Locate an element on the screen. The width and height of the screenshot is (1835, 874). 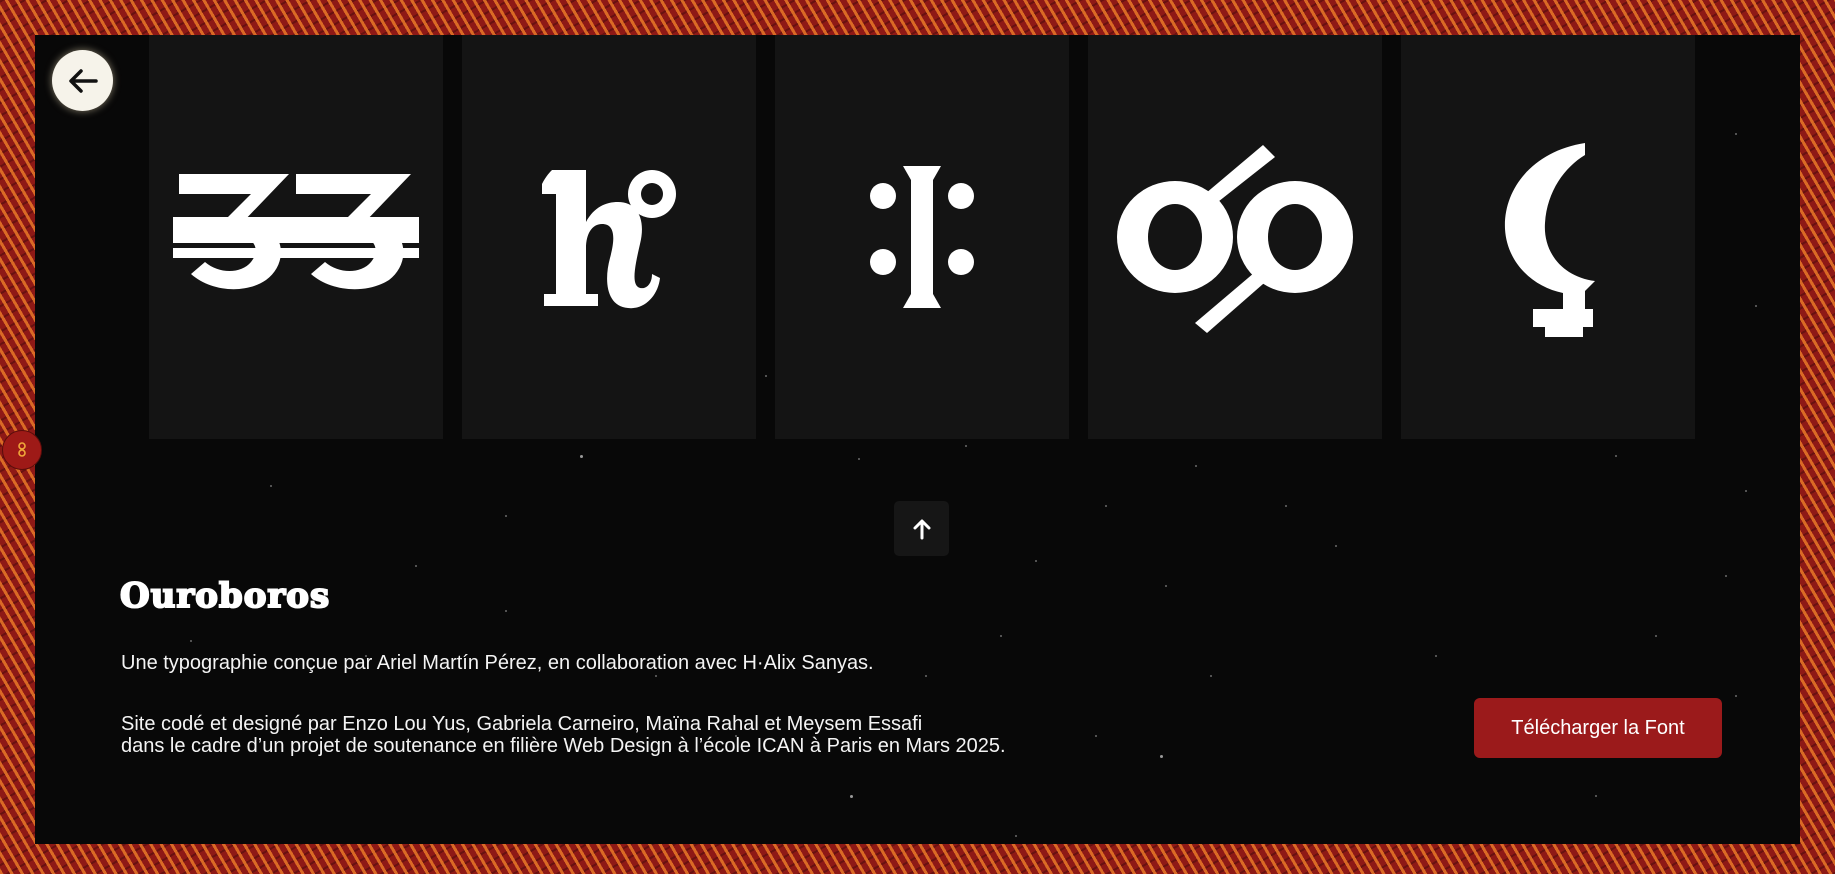
scroll-up-button is located at coordinates (921, 528).